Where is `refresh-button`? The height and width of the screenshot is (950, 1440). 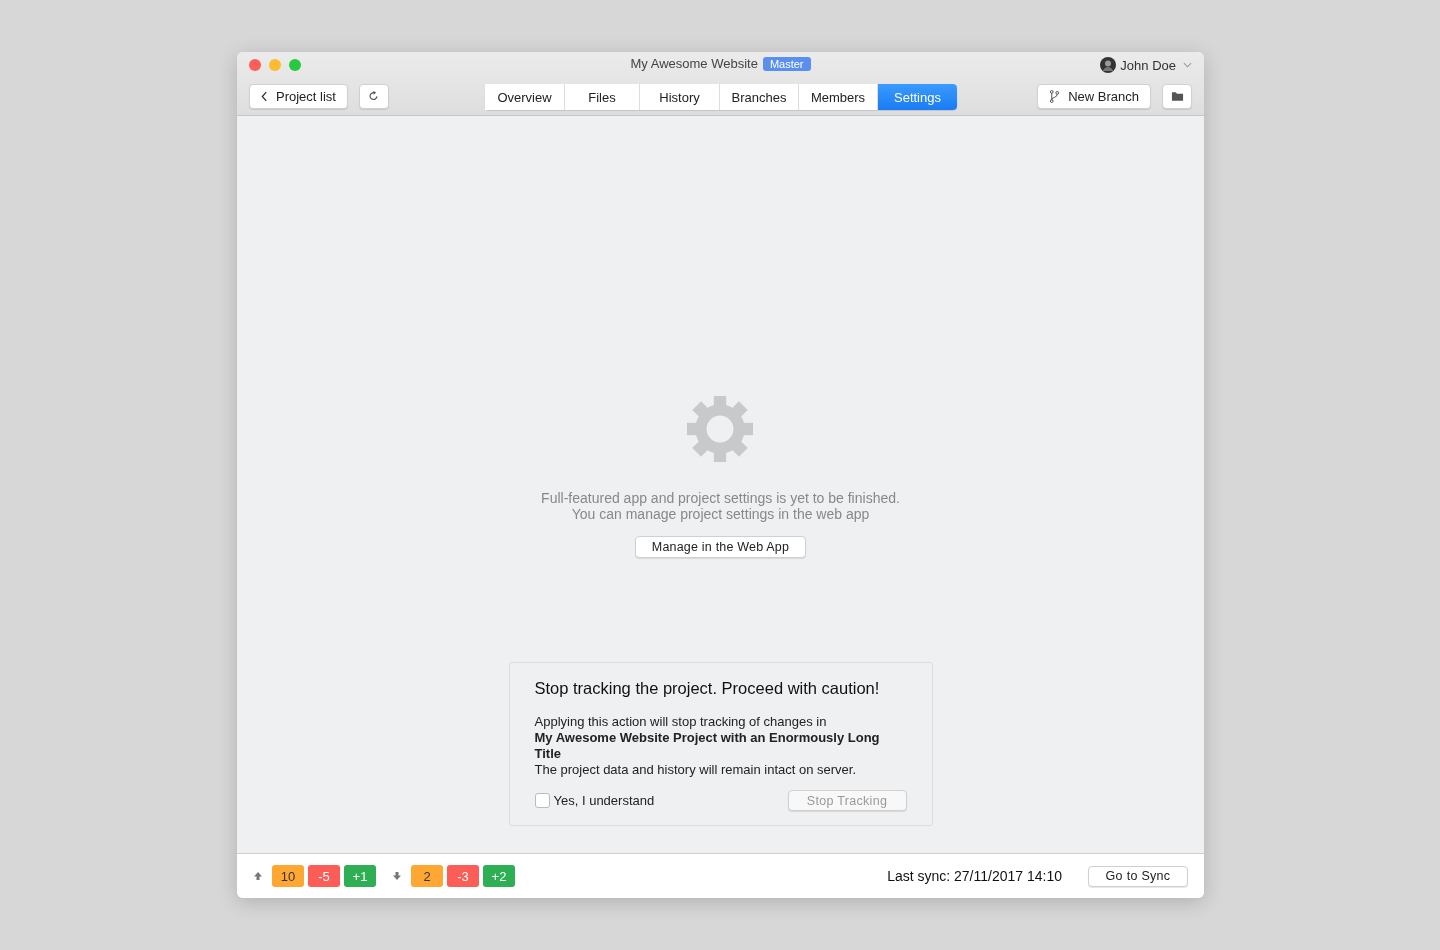 refresh-button is located at coordinates (373, 96).